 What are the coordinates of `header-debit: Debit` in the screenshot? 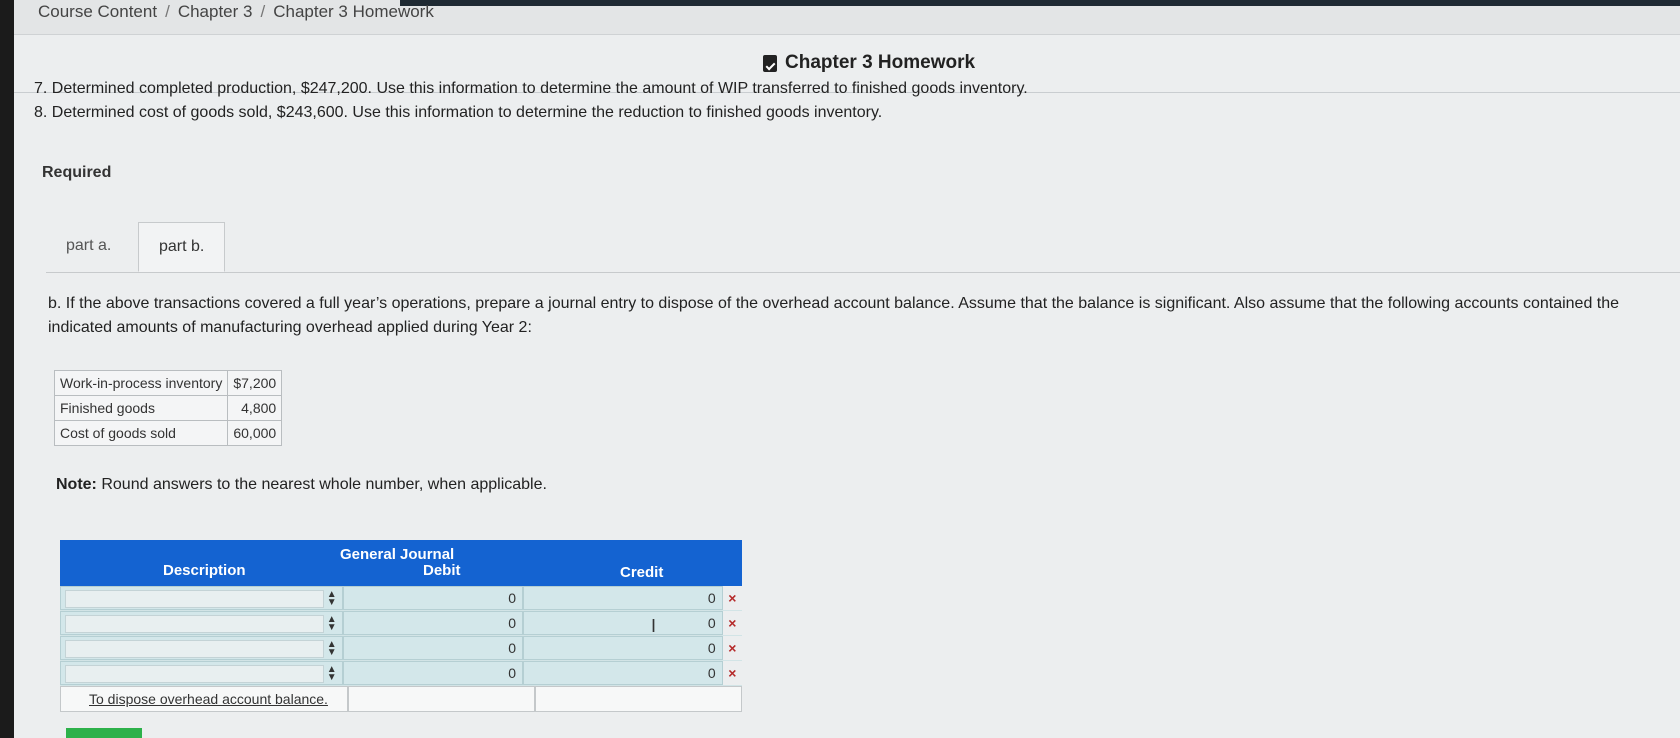 It's located at (442, 570).